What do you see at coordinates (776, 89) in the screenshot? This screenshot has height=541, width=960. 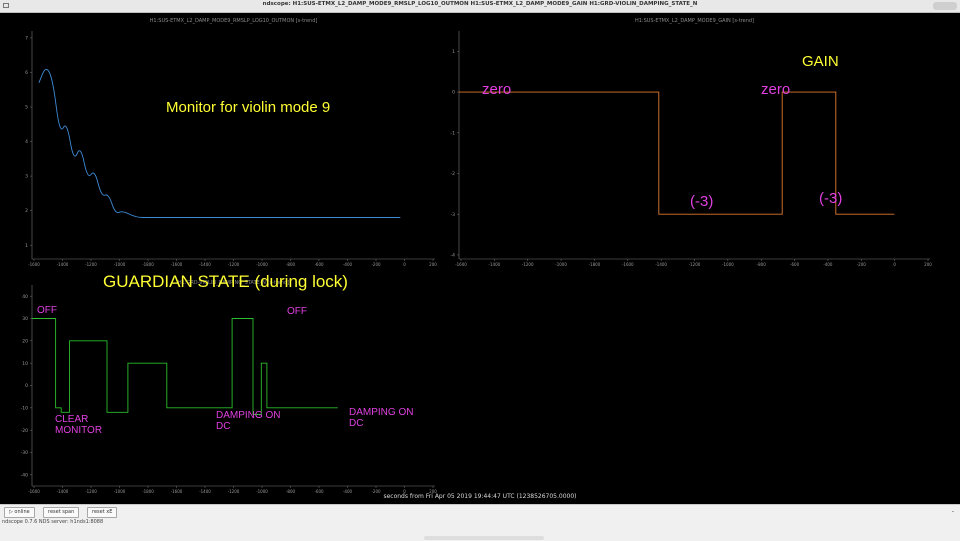 I see `gain-zero-right: zero` at bounding box center [776, 89].